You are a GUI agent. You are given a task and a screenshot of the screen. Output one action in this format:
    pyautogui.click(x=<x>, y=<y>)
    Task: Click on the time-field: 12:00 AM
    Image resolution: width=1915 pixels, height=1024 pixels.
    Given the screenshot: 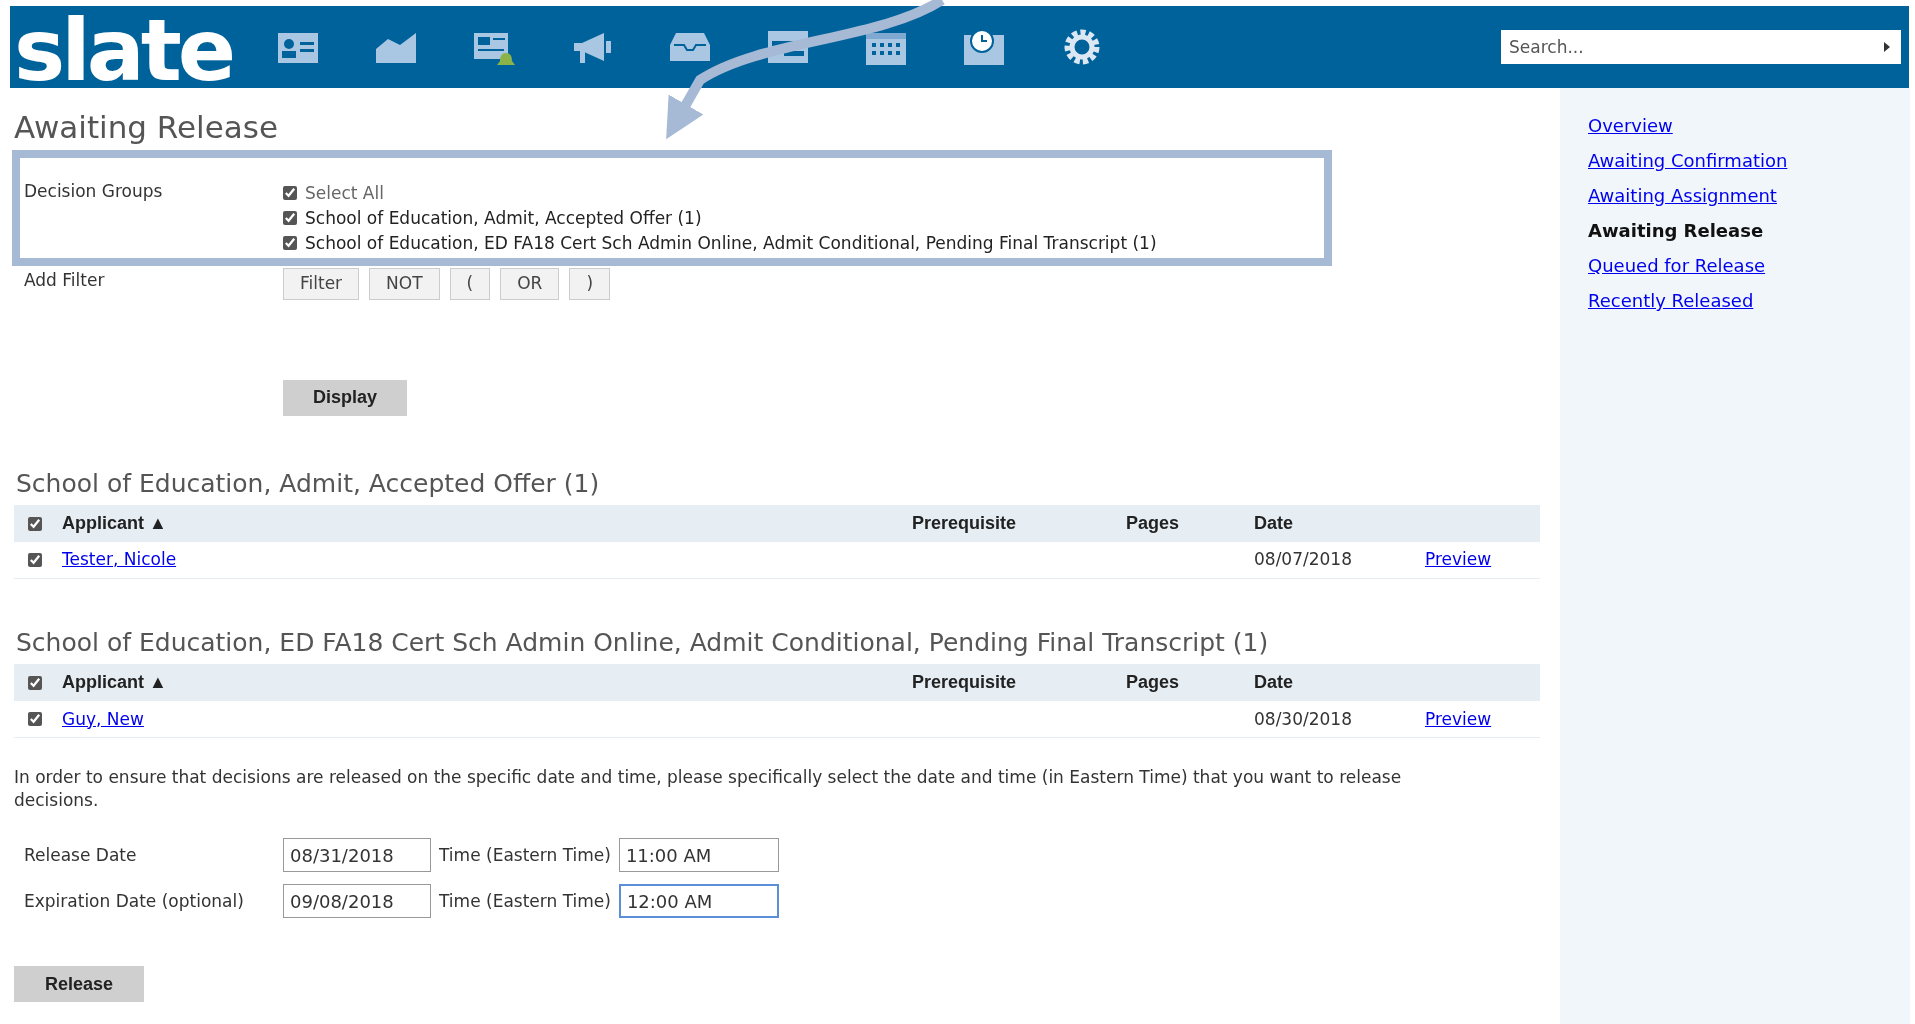 What is the action you would take?
    pyautogui.click(x=698, y=901)
    